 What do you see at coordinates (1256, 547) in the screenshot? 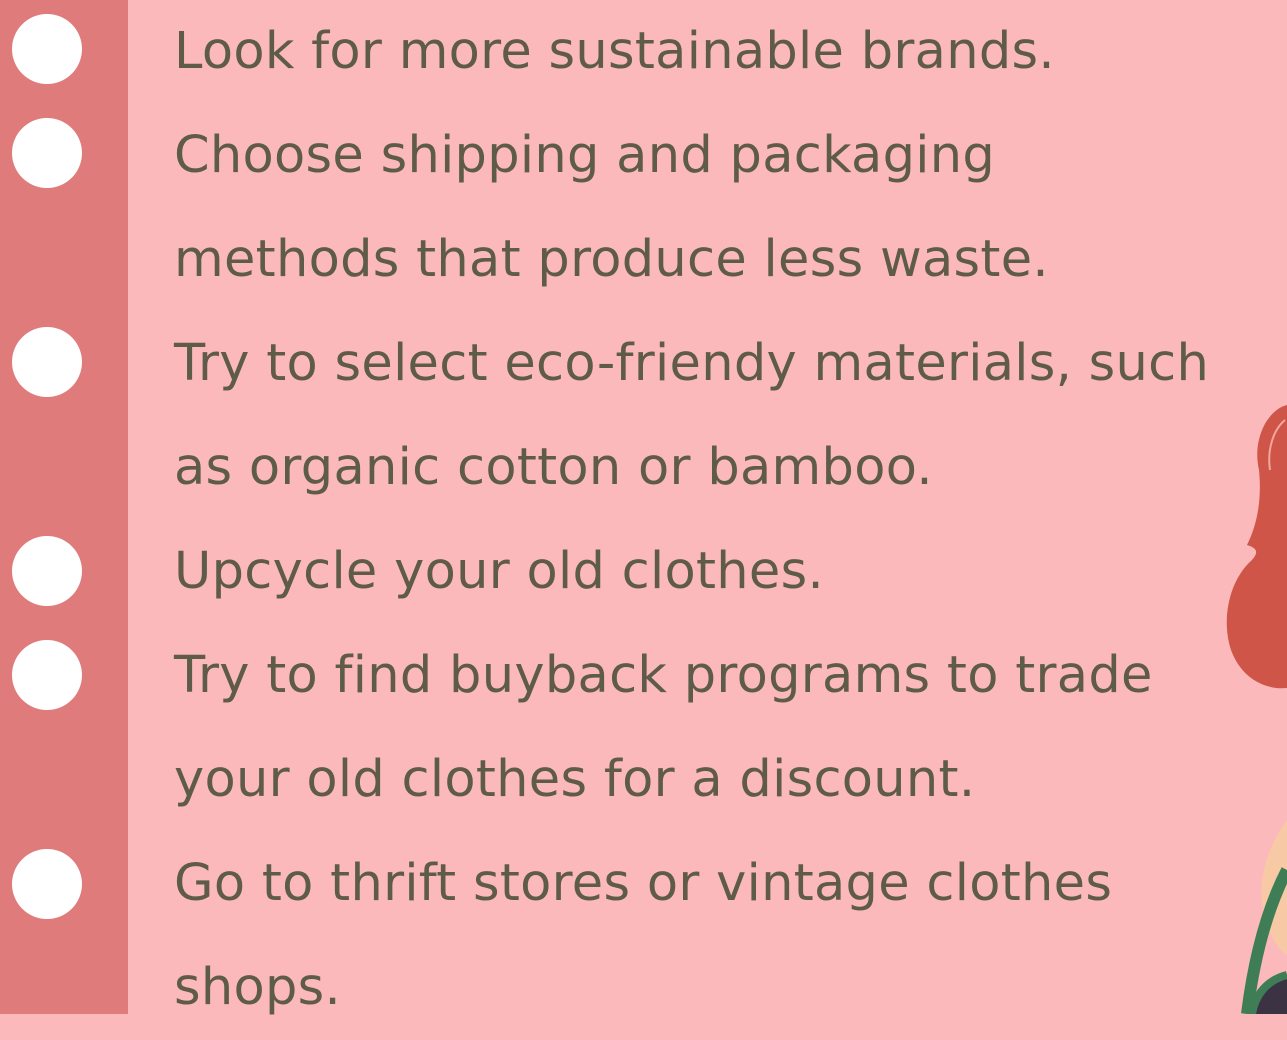
I see `red-hair-shape` at bounding box center [1256, 547].